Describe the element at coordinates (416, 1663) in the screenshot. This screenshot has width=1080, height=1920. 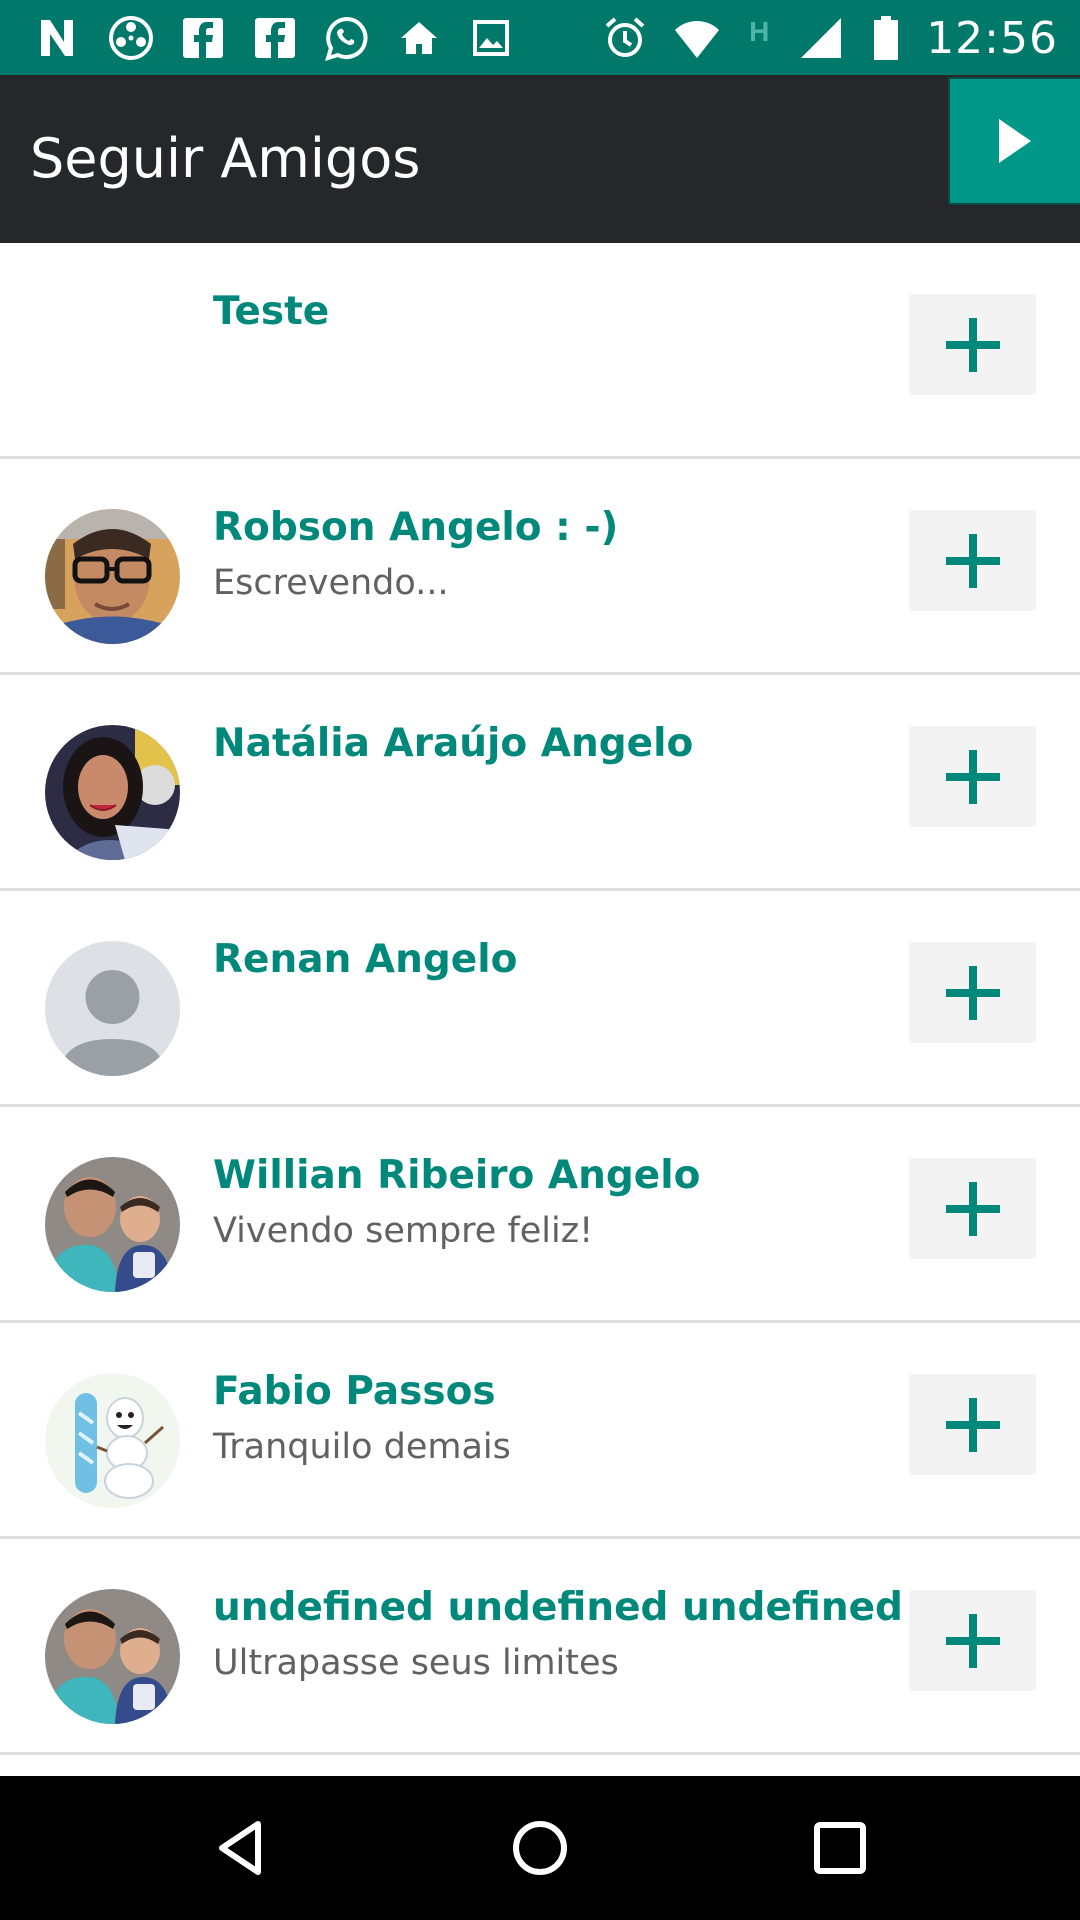
I see `friend-status: Ultrapasse seus limites` at that location.